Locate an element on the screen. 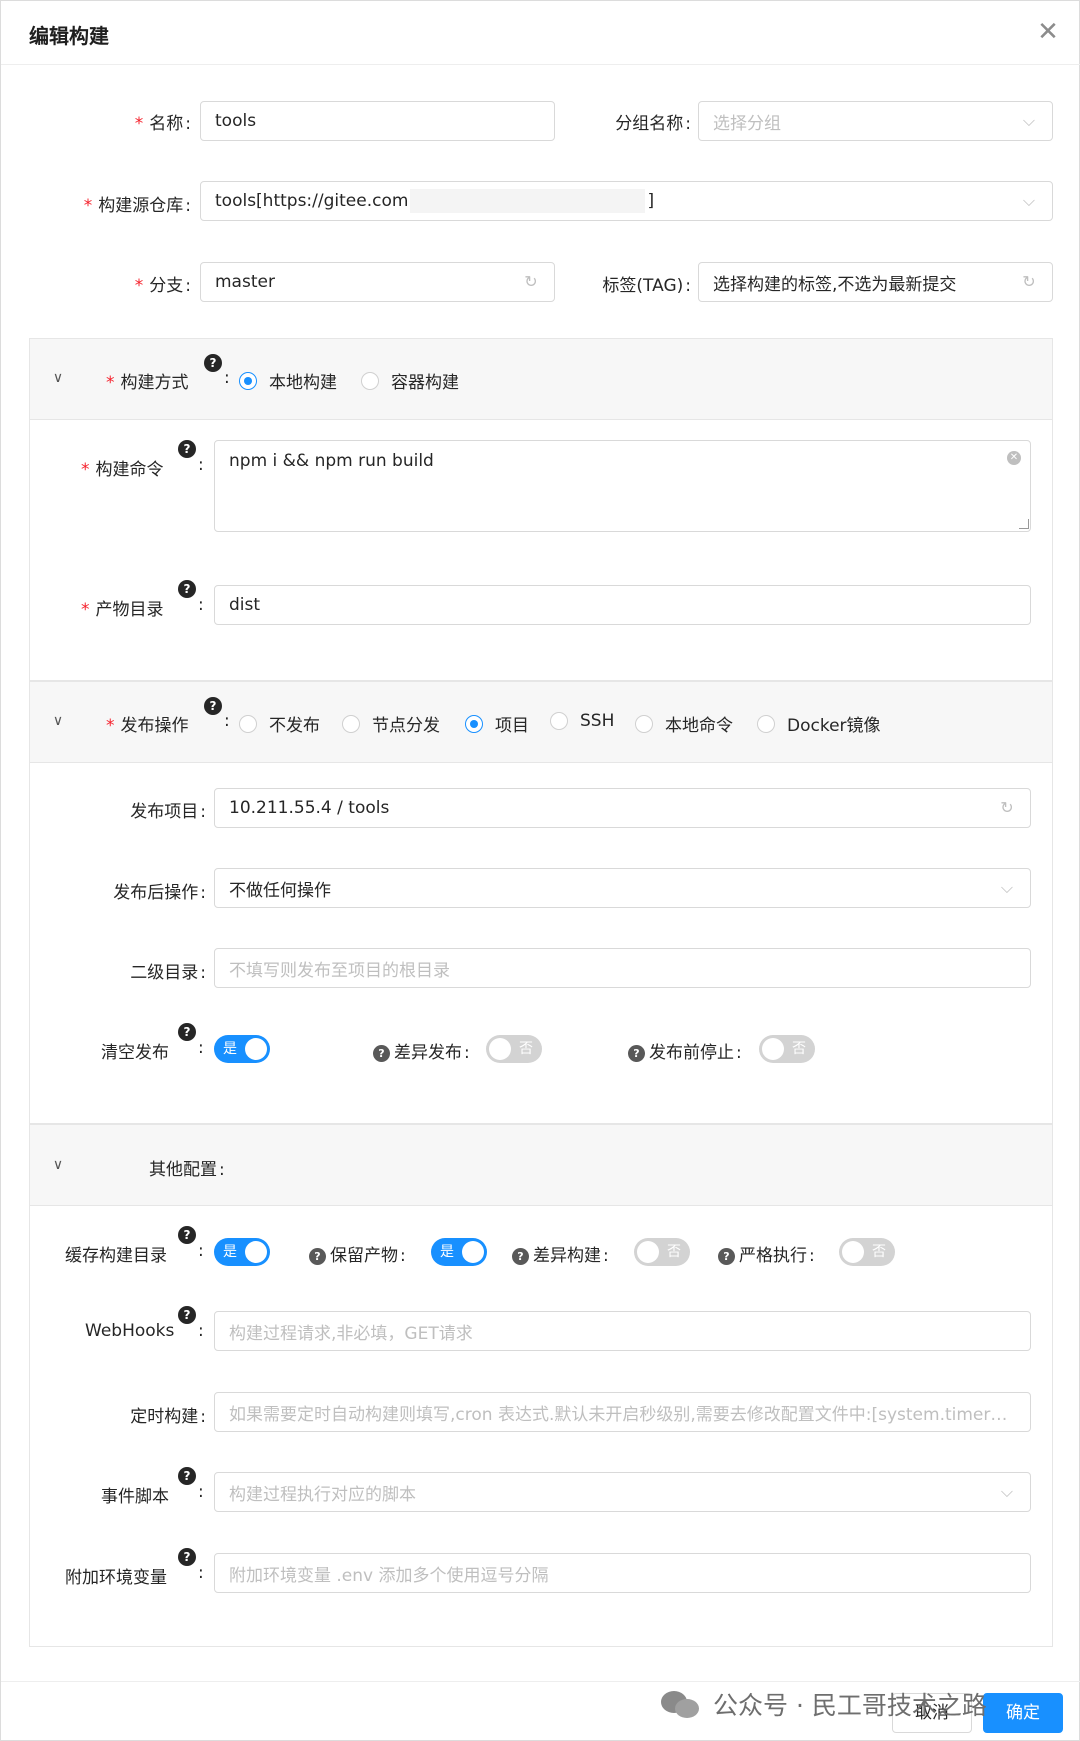 The height and width of the screenshot is (1741, 1080). branch-select: master ↻ is located at coordinates (377, 282).